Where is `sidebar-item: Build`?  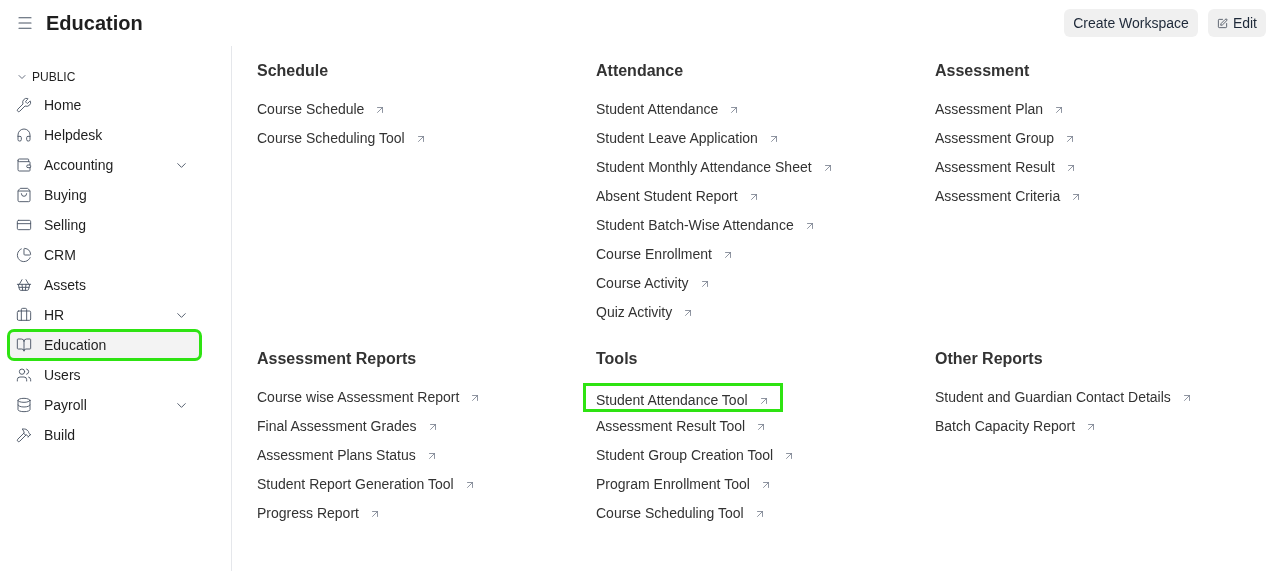 sidebar-item: Build is located at coordinates (104, 435).